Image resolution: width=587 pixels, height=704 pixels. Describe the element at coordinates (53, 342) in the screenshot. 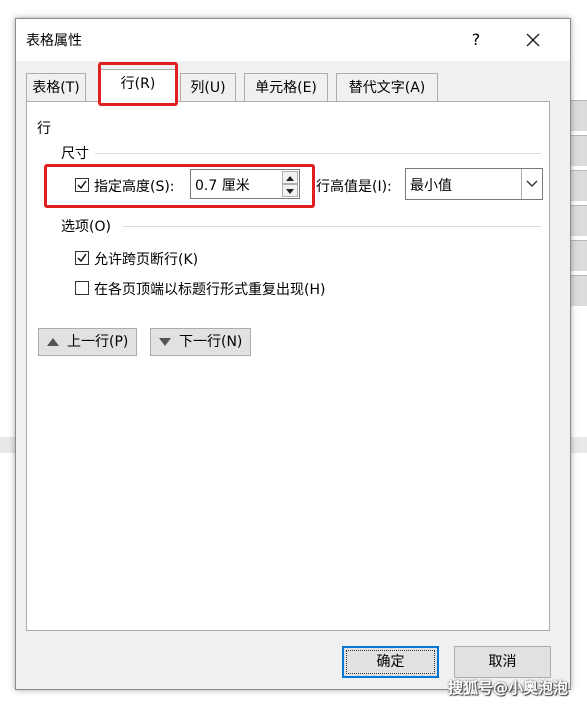

I see `triangle-up-icon` at that location.